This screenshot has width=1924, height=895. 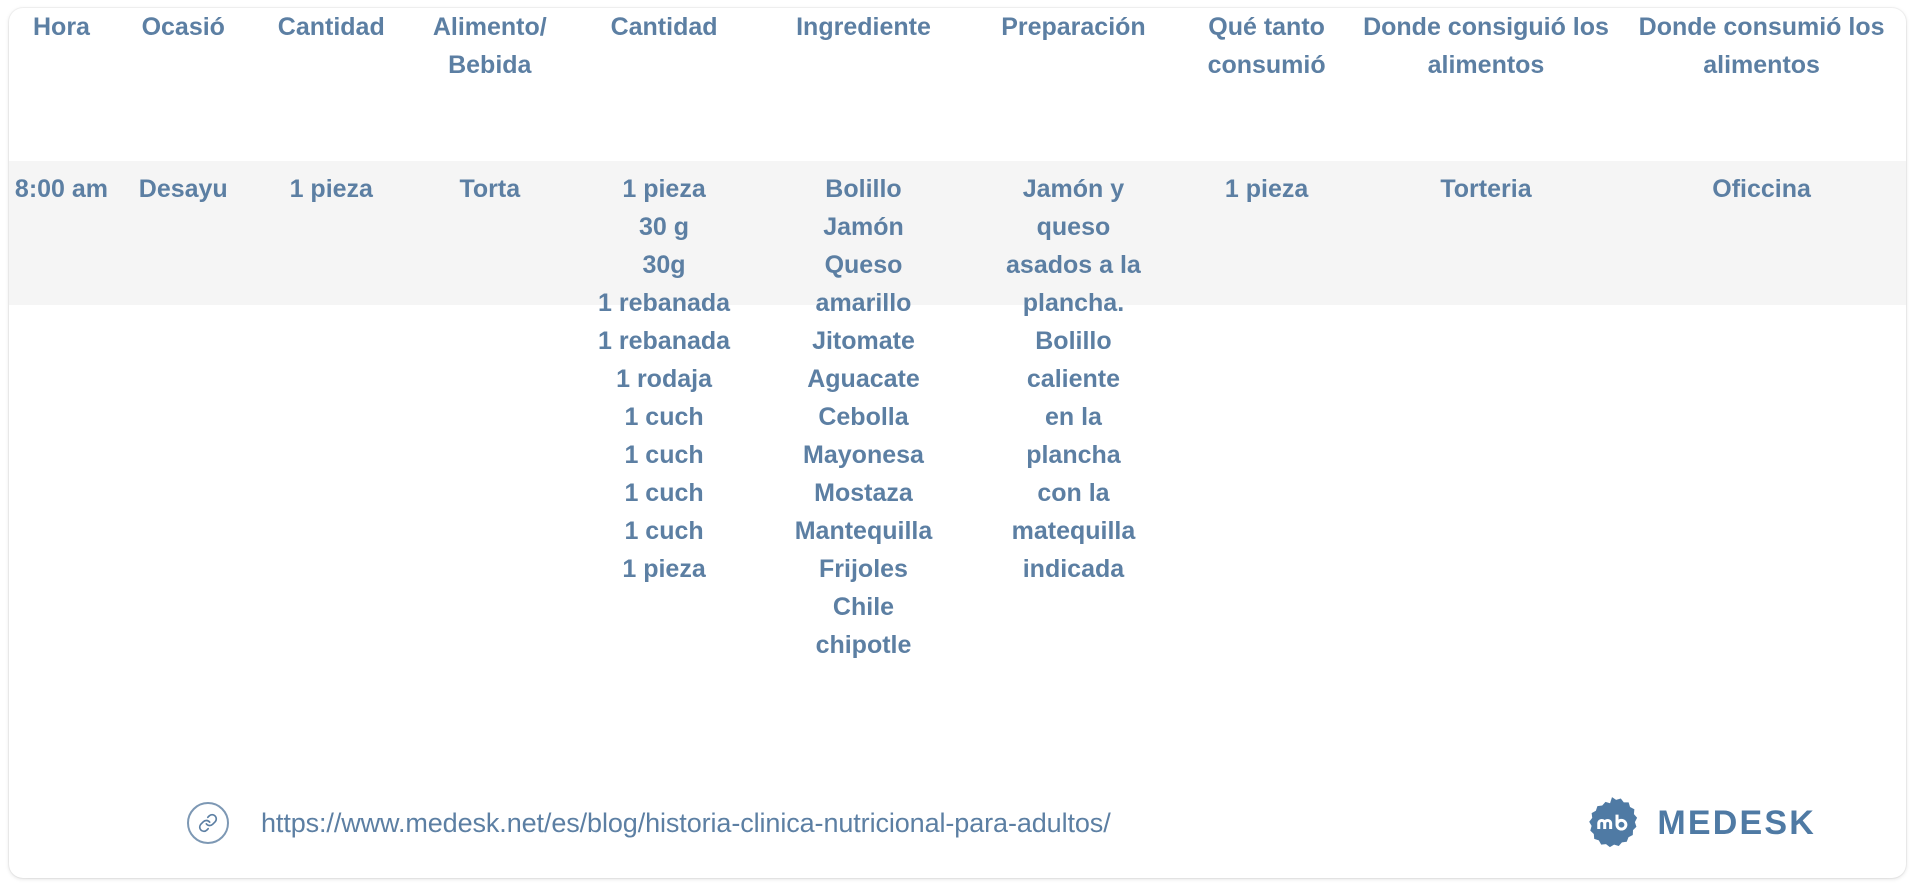 What do you see at coordinates (1266, 189) in the screenshot?
I see `cell-que-tanto-consumio-text: 1 pieza` at bounding box center [1266, 189].